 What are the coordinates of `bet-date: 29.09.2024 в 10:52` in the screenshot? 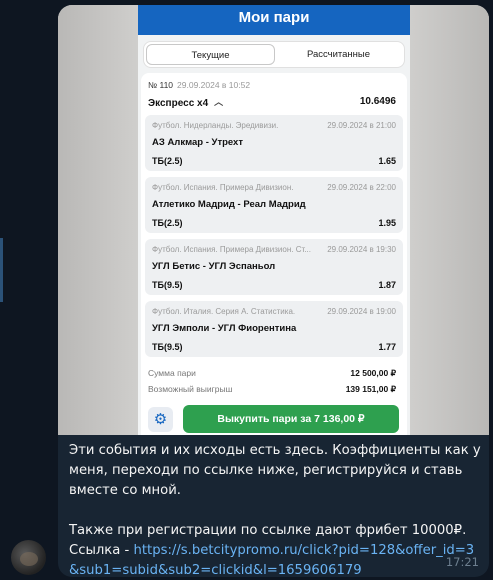 It's located at (214, 85).